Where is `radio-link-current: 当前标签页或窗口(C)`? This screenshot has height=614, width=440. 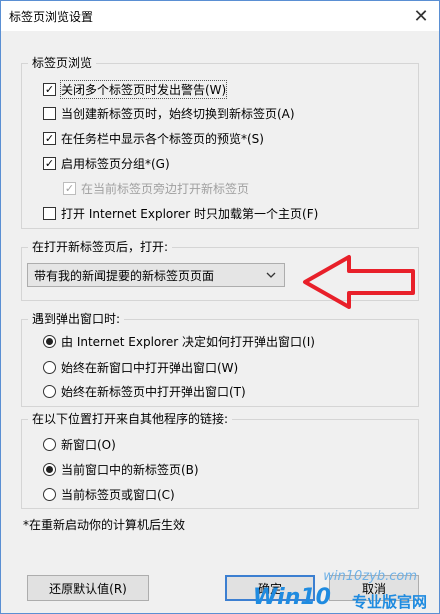 radio-link-current: 当前标签页或窗口(C) is located at coordinates (109, 494).